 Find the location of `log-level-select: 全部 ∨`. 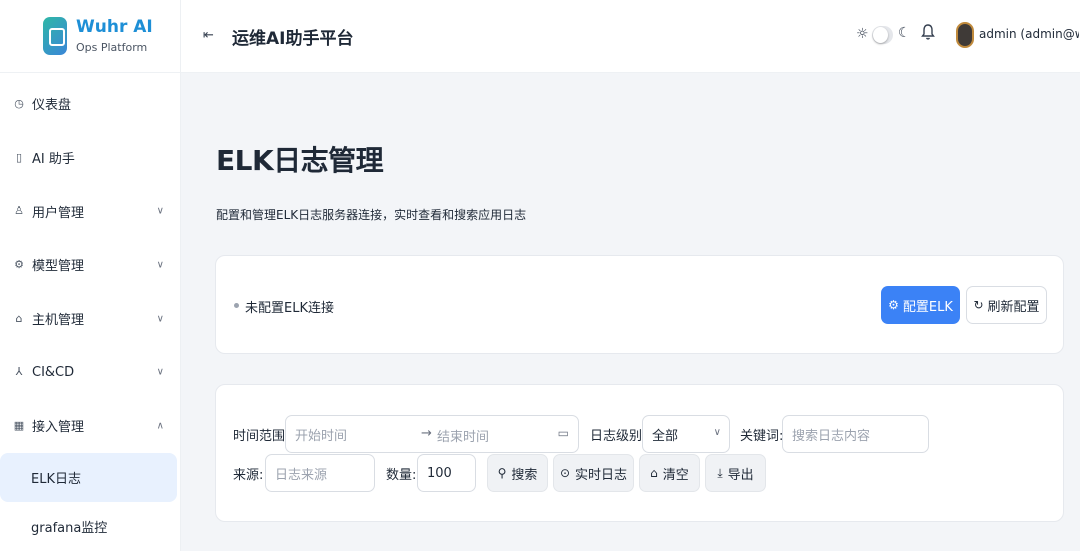

log-level-select: 全部 ∨ is located at coordinates (686, 434).